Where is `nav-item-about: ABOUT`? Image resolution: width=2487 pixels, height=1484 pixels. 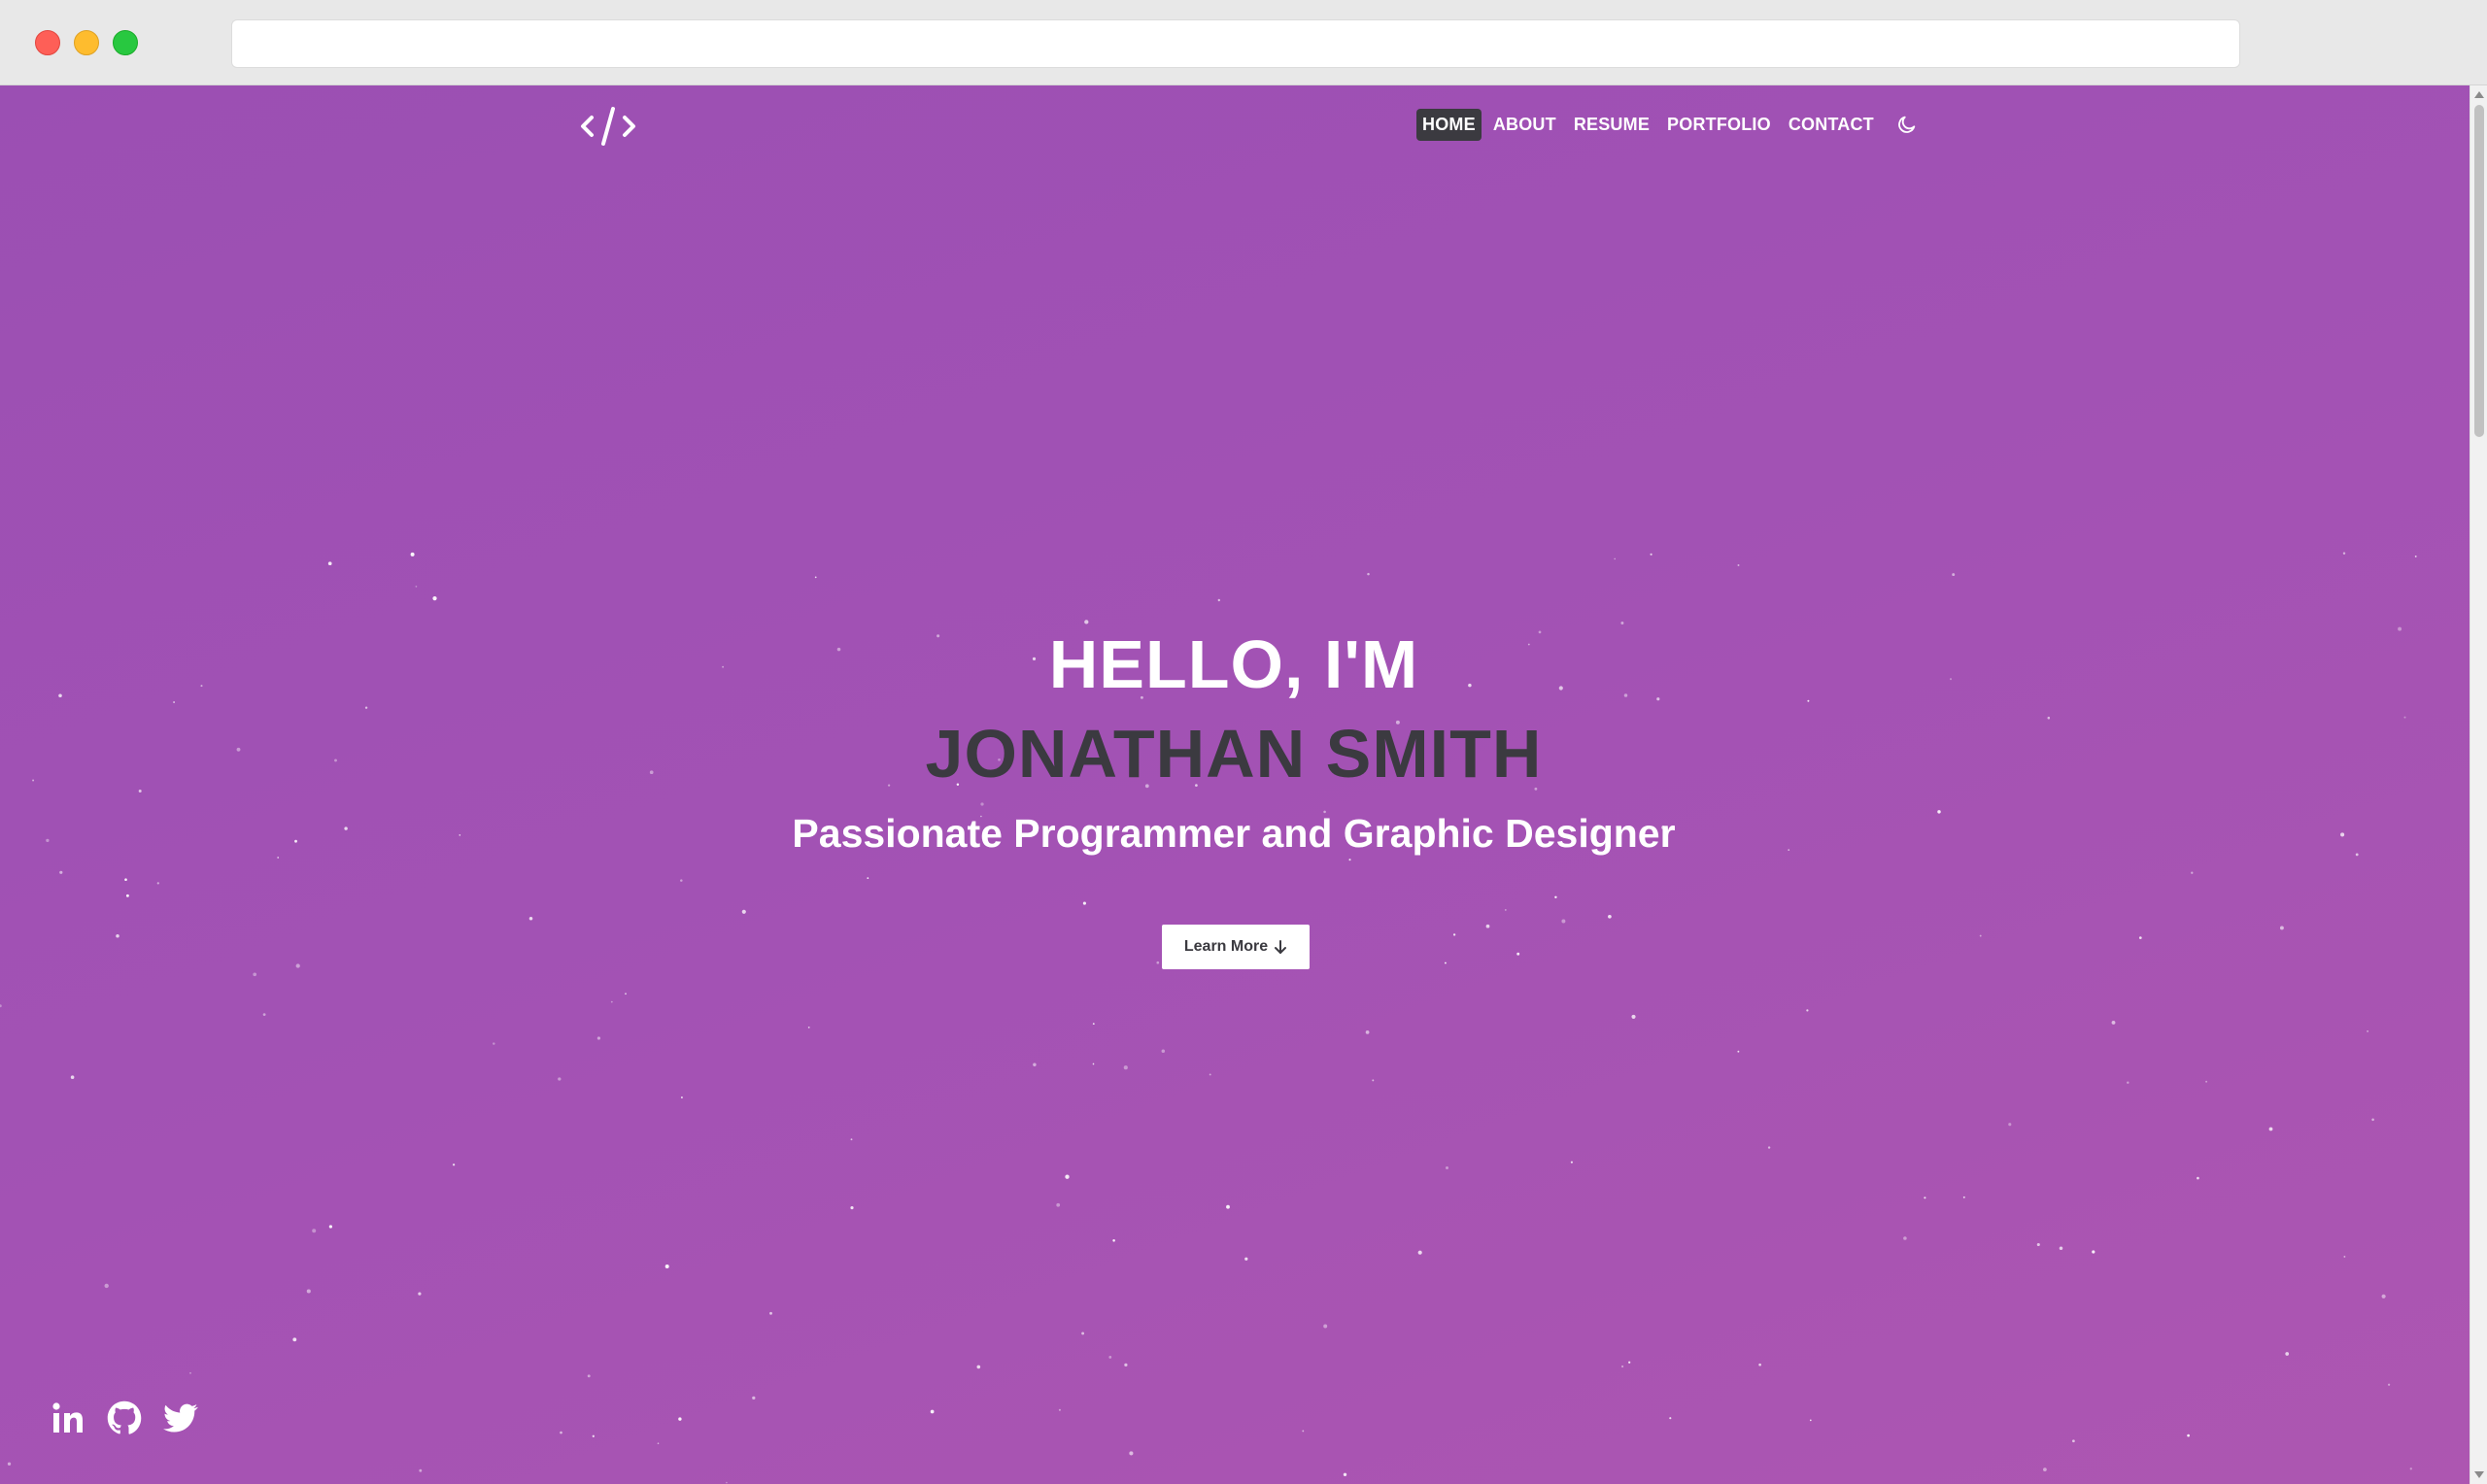
nav-item-about: ABOUT is located at coordinates (1524, 125).